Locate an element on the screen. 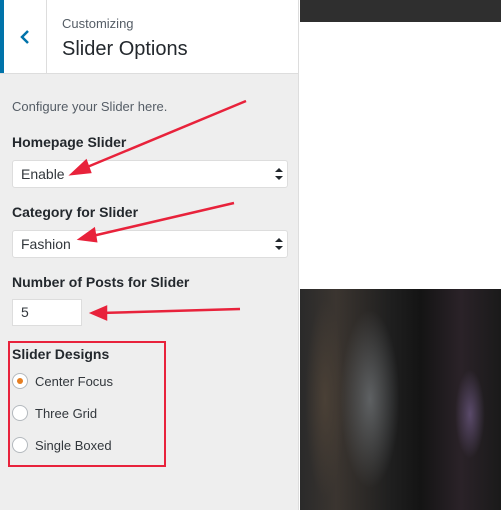 This screenshot has width=501, height=510. radio-option-center-focus: Center Focus is located at coordinates (62, 381).